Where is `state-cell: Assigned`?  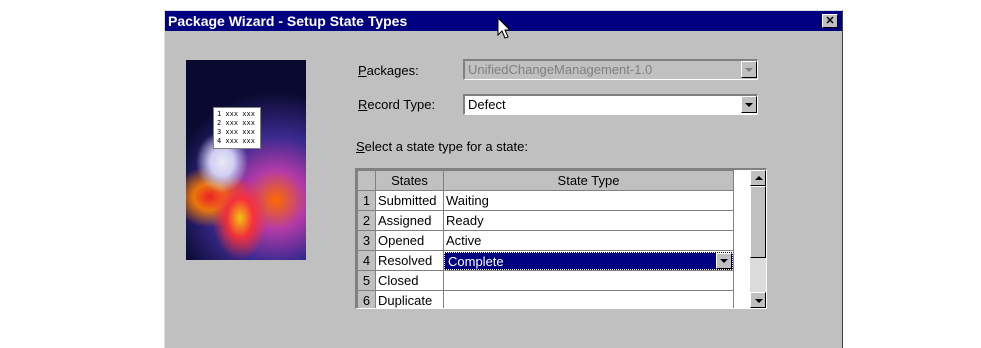 state-cell: Assigned is located at coordinates (409, 220).